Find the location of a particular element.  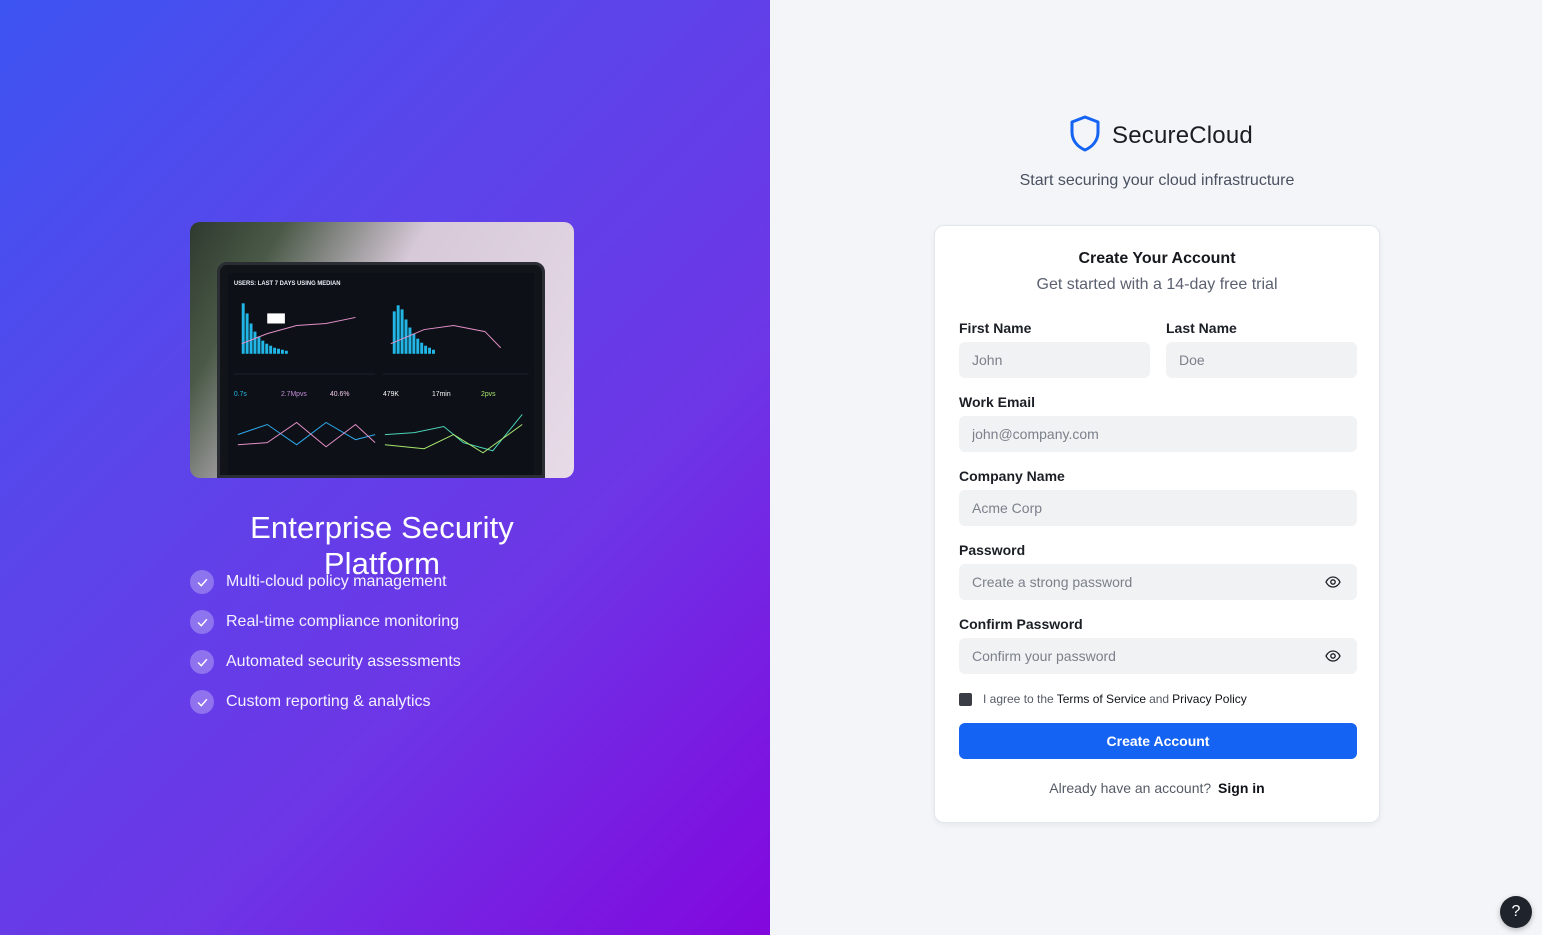

feature-label: Custom reporting & analytics is located at coordinates (328, 701).